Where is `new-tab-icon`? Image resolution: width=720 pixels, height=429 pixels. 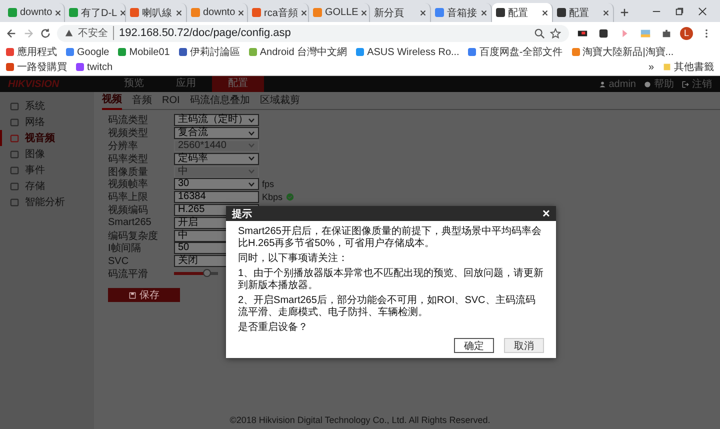 new-tab-icon is located at coordinates (624, 12).